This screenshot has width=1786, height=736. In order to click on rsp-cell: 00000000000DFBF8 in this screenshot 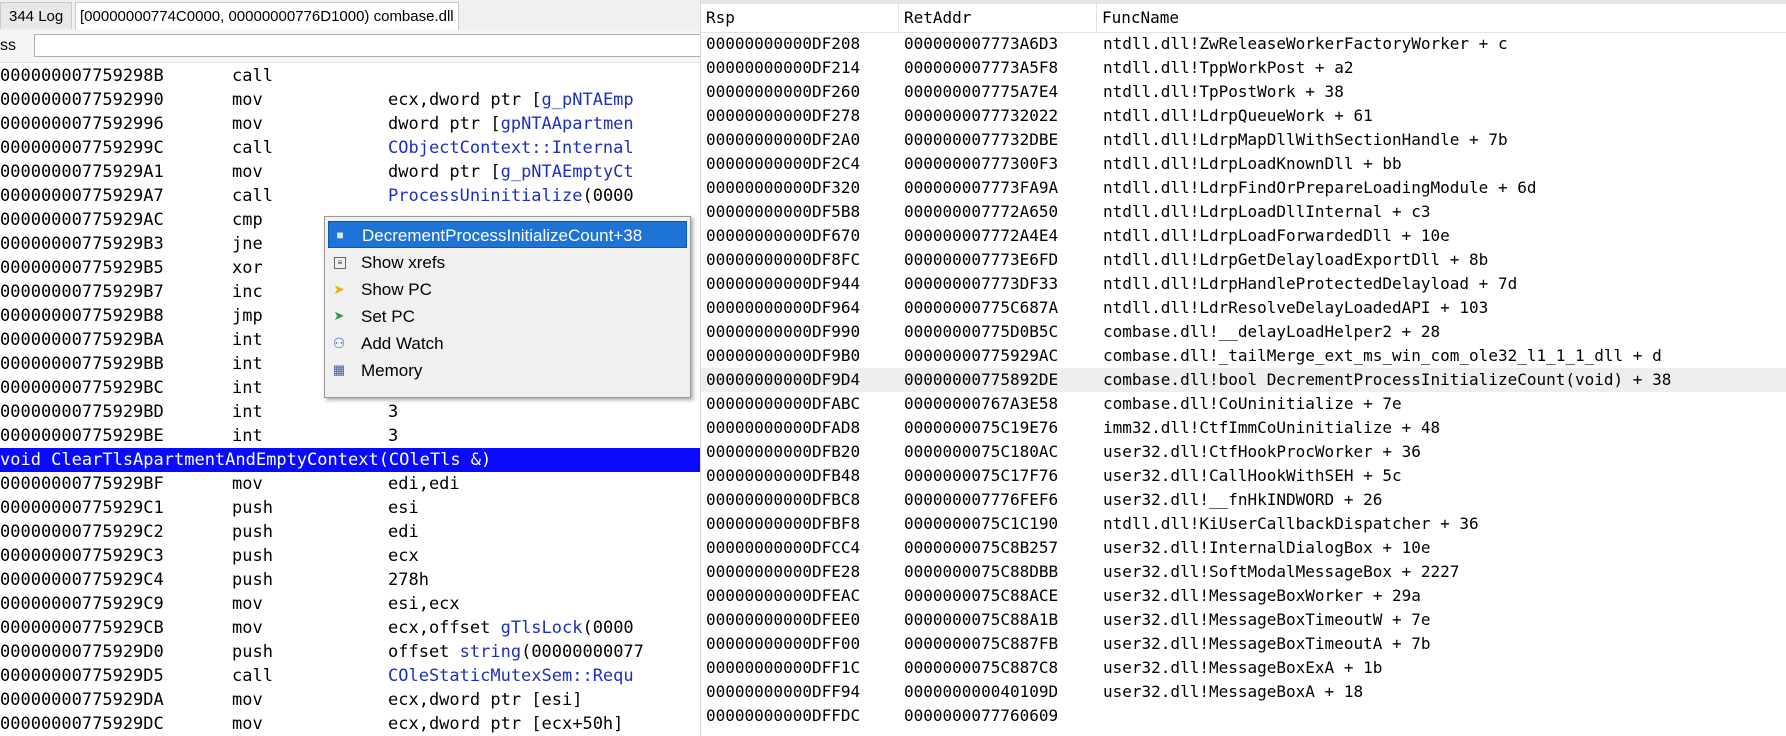, I will do `click(783, 523)`.